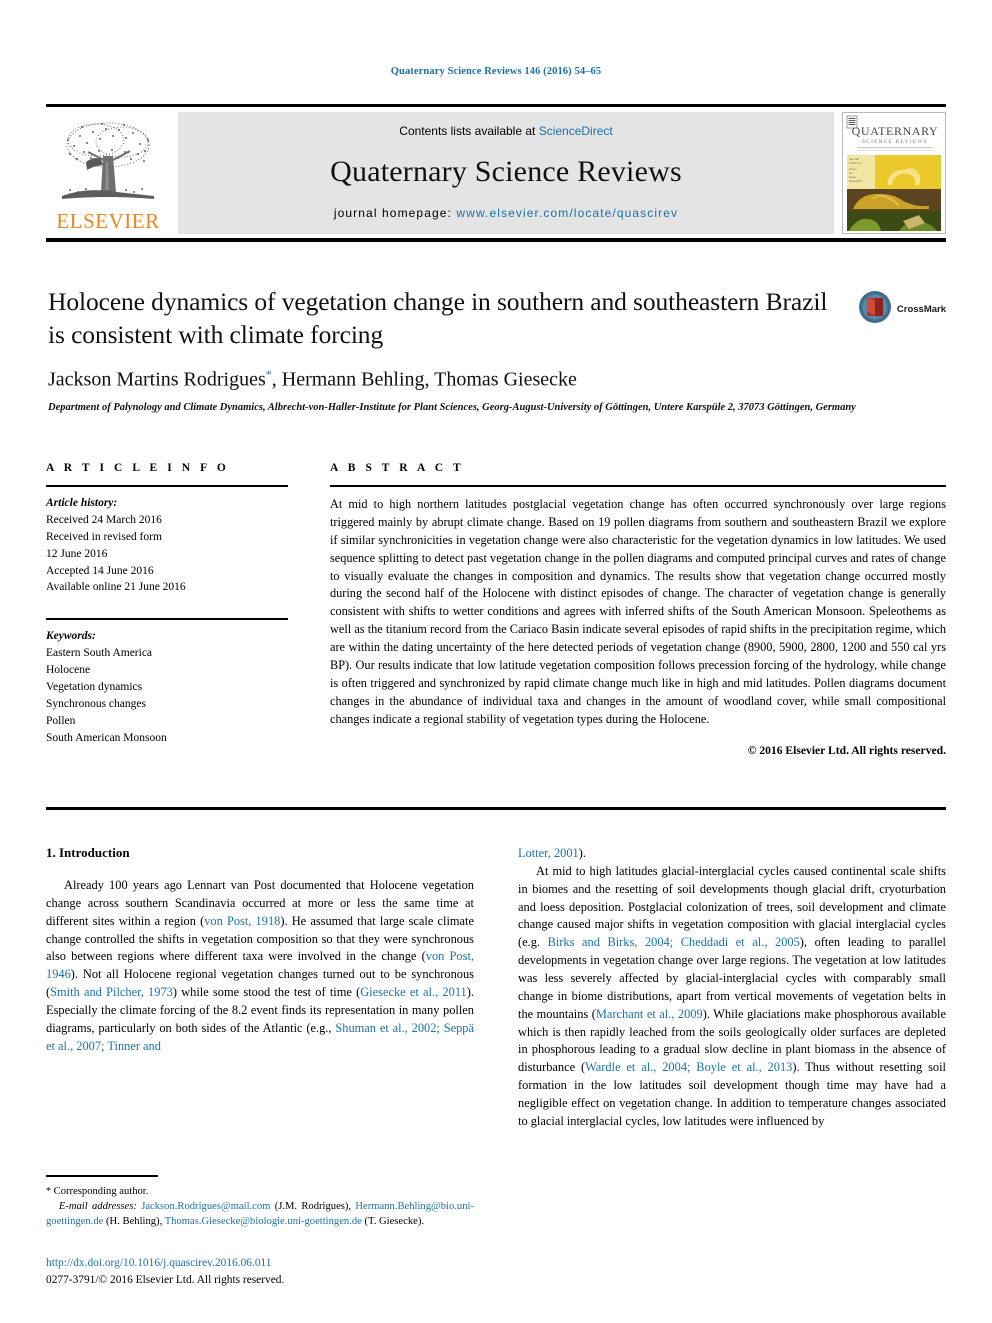 The height and width of the screenshot is (1323, 992). I want to click on keyword-item: Vegetation dynamics, so click(94, 687).